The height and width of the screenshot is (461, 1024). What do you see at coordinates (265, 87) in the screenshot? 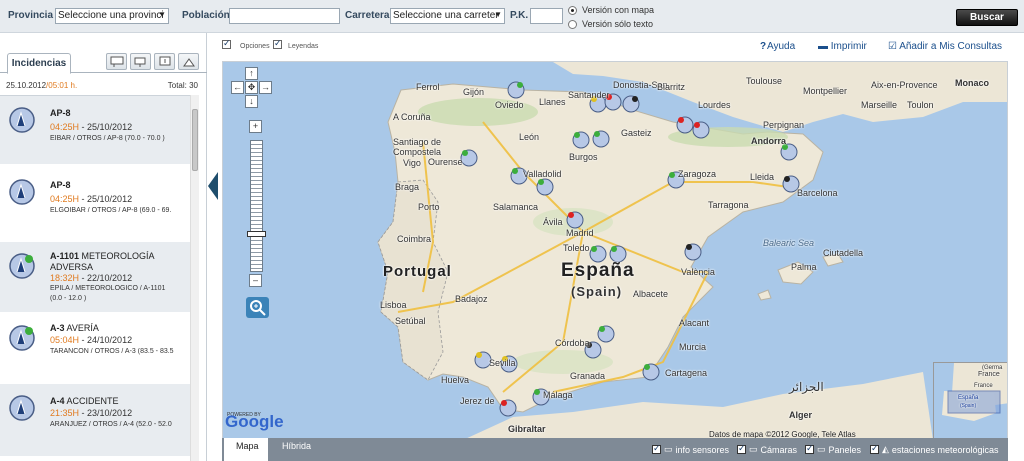
I see `pan-right-button: →` at bounding box center [265, 87].